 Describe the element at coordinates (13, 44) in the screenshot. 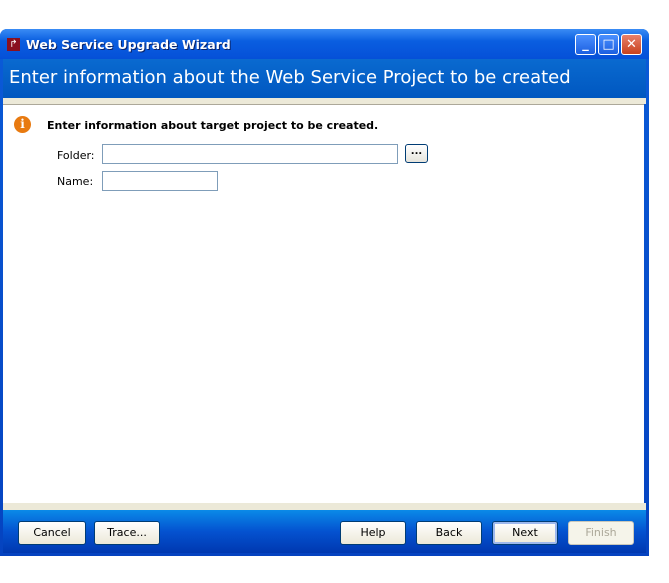

I see `app-icon: ↱` at that location.